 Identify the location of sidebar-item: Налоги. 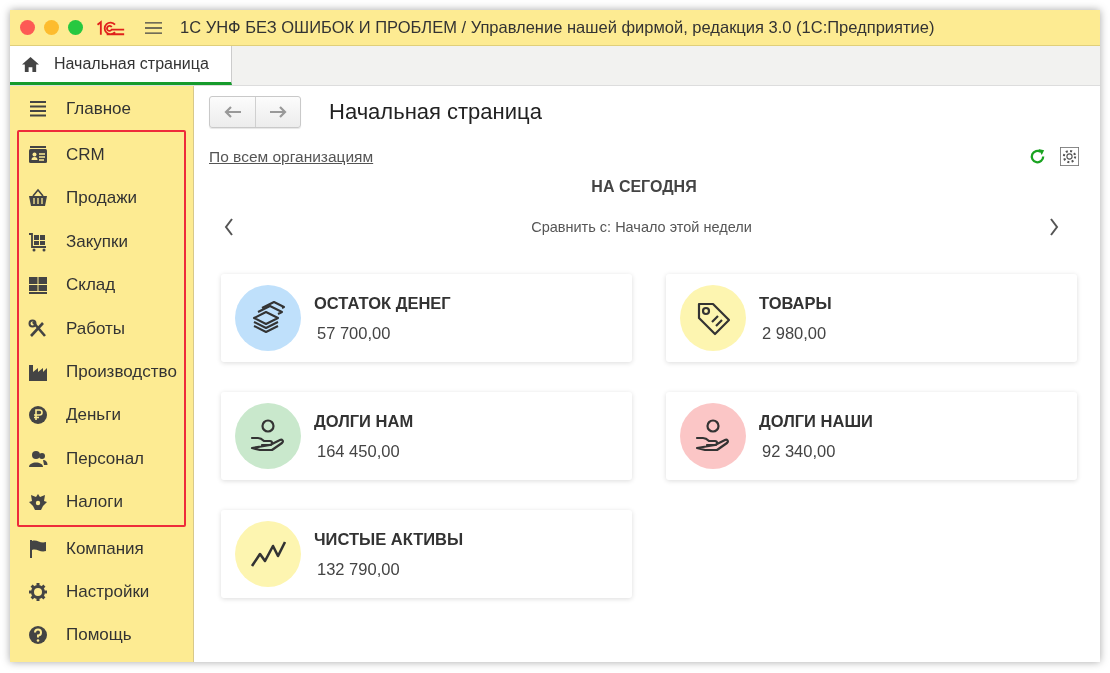
(101, 502).